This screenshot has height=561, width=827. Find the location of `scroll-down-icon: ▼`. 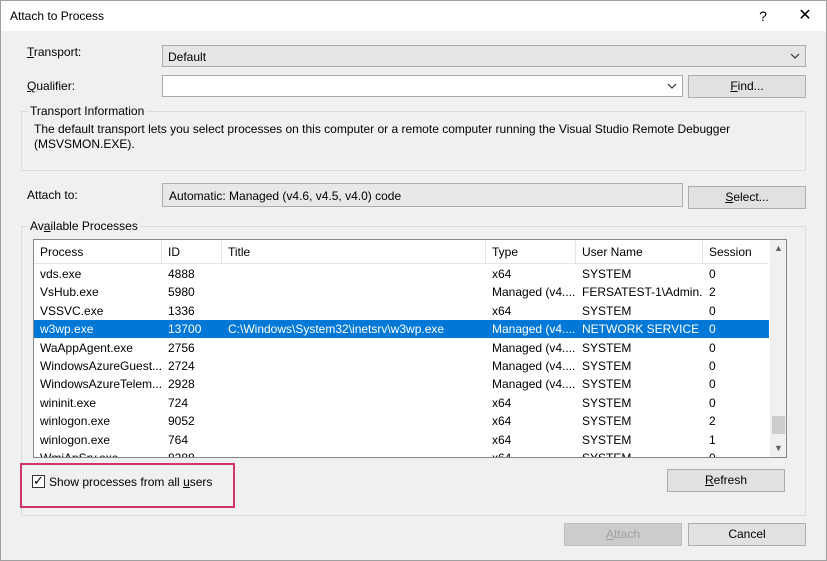

scroll-down-icon: ▼ is located at coordinates (778, 448).